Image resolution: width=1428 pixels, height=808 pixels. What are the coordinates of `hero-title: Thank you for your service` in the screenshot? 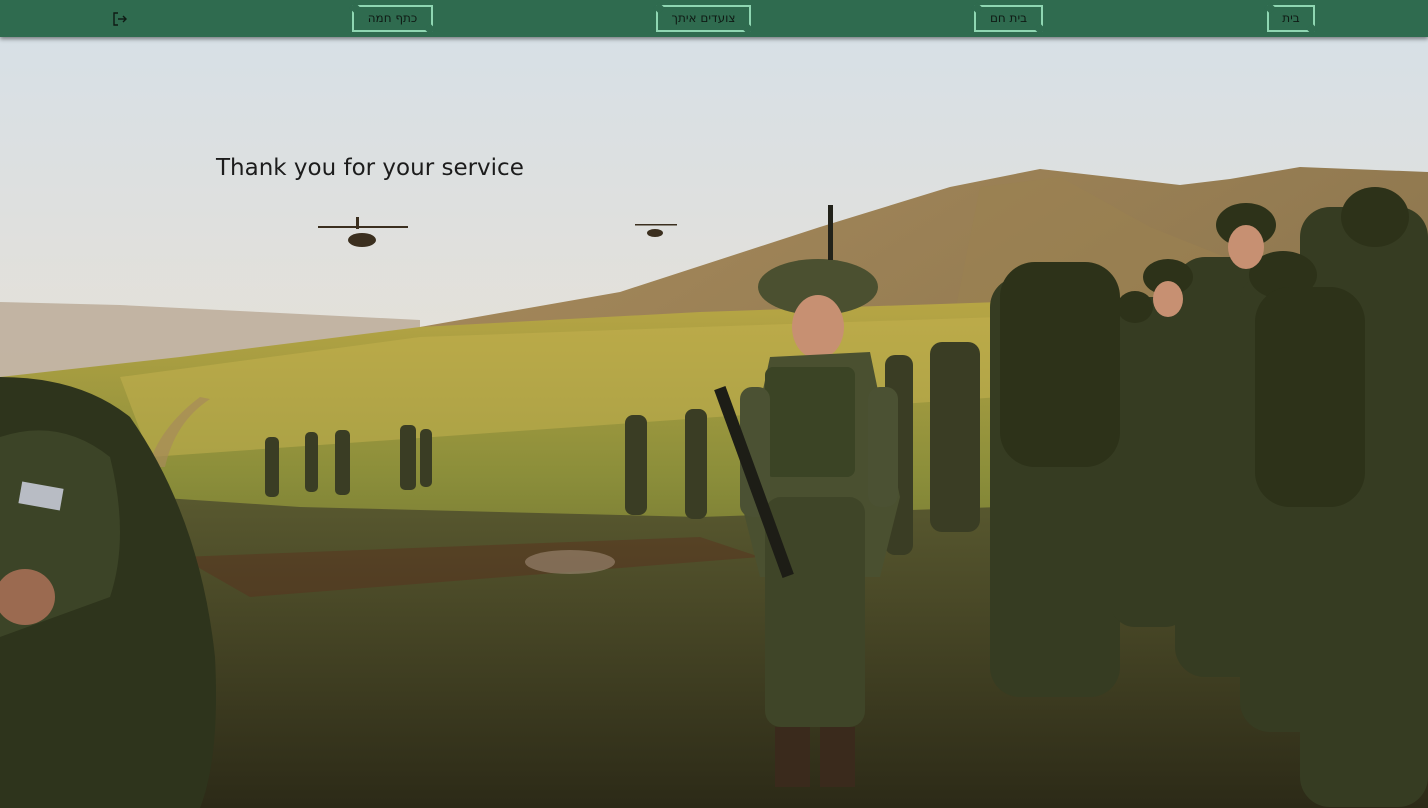 It's located at (370, 168).